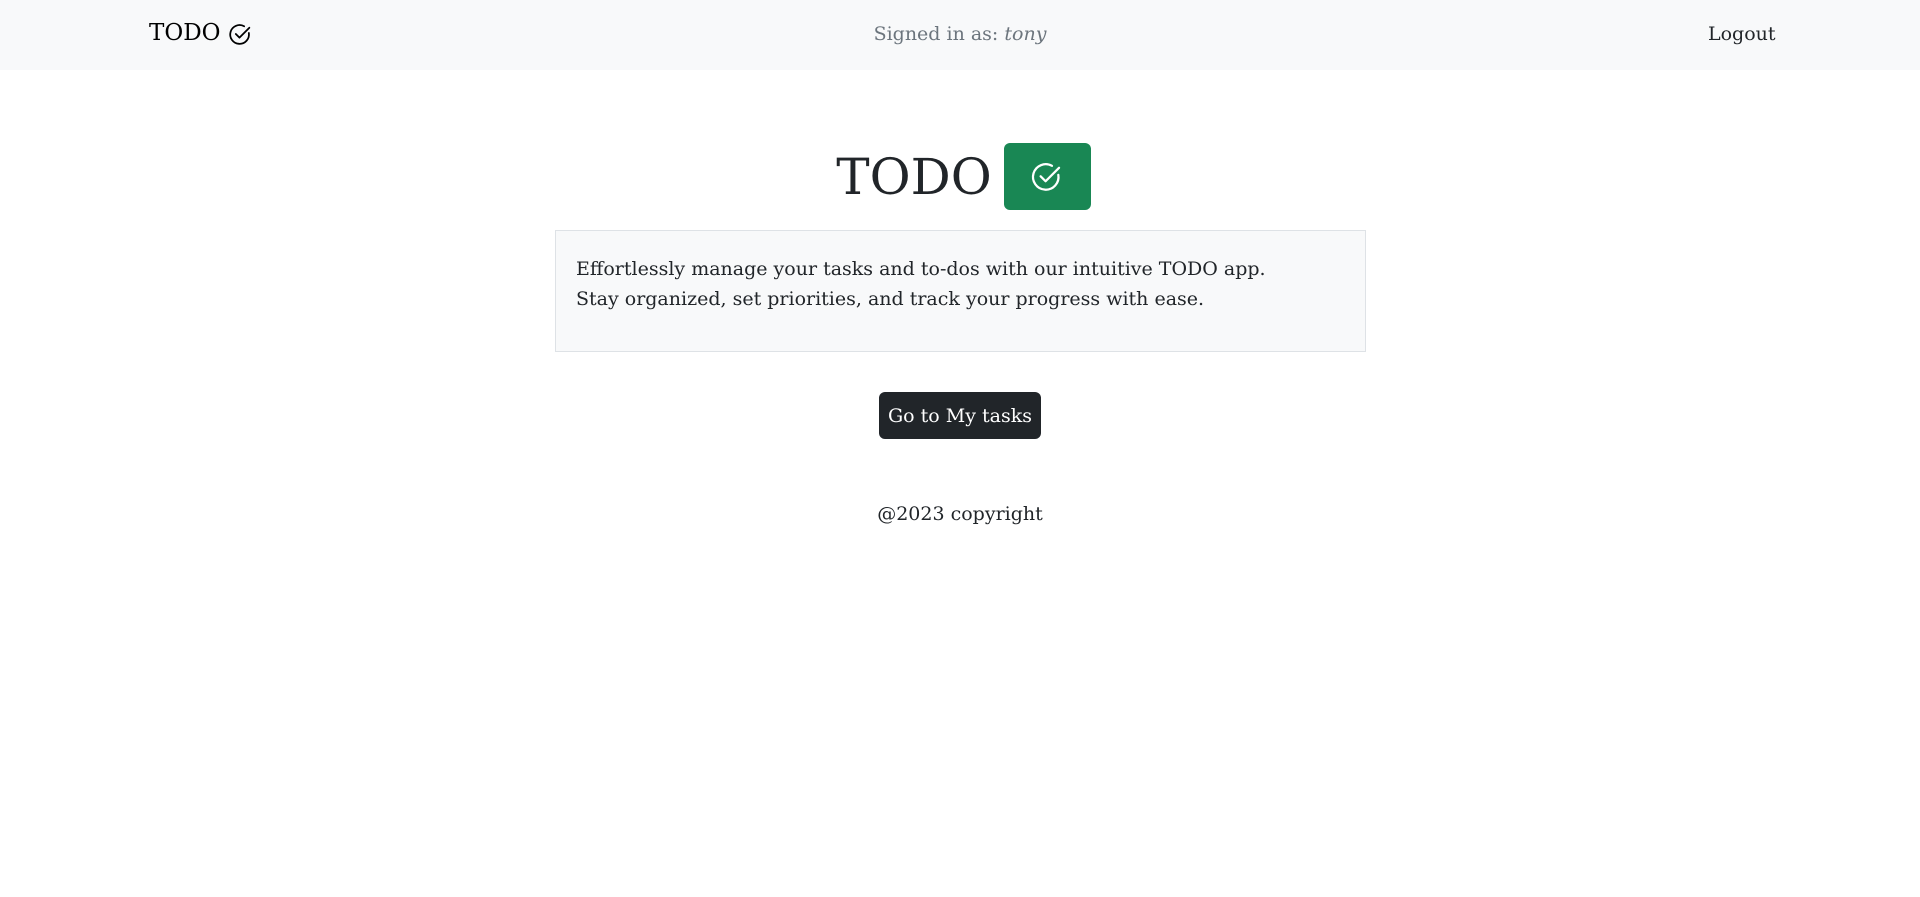  I want to click on page-title: TODO, so click(914, 176).